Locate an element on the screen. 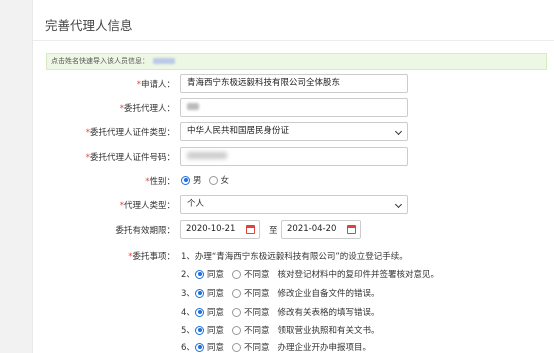 The width and height of the screenshot is (554, 353). applicant-row: *申请人： 青海西宁东极远毅科技有限公司全体股东 is located at coordinates (293, 84).